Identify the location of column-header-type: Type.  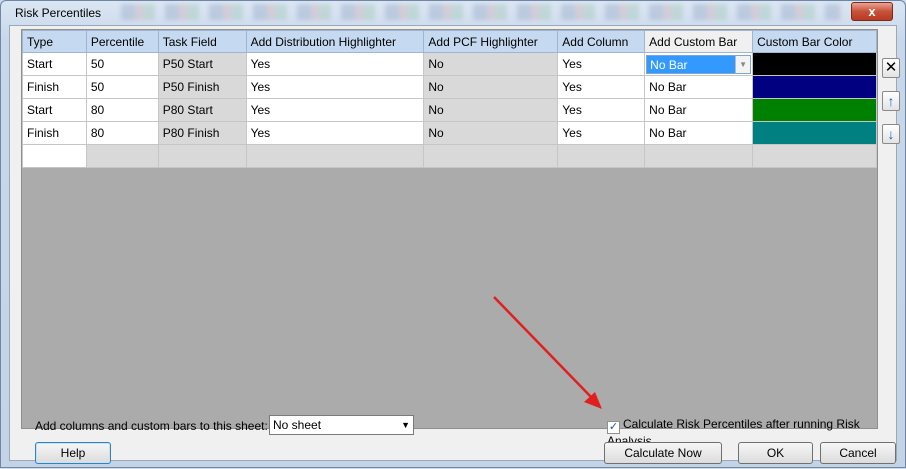
(54, 41).